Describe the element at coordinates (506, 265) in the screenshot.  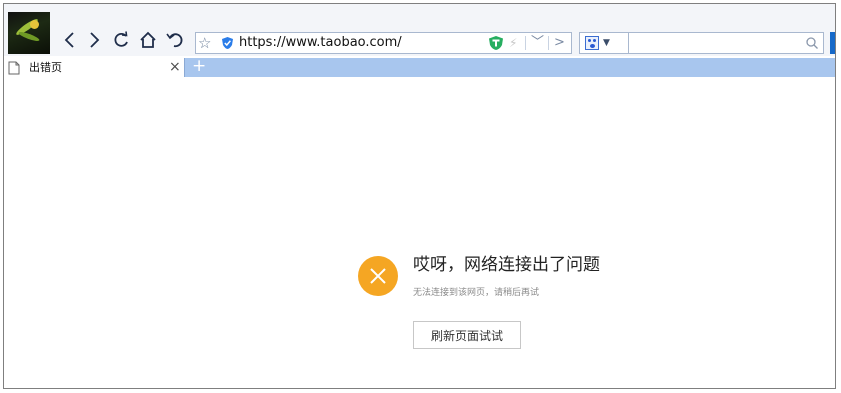
I see `error-title: 哎呀，网络连接出了问题` at that location.